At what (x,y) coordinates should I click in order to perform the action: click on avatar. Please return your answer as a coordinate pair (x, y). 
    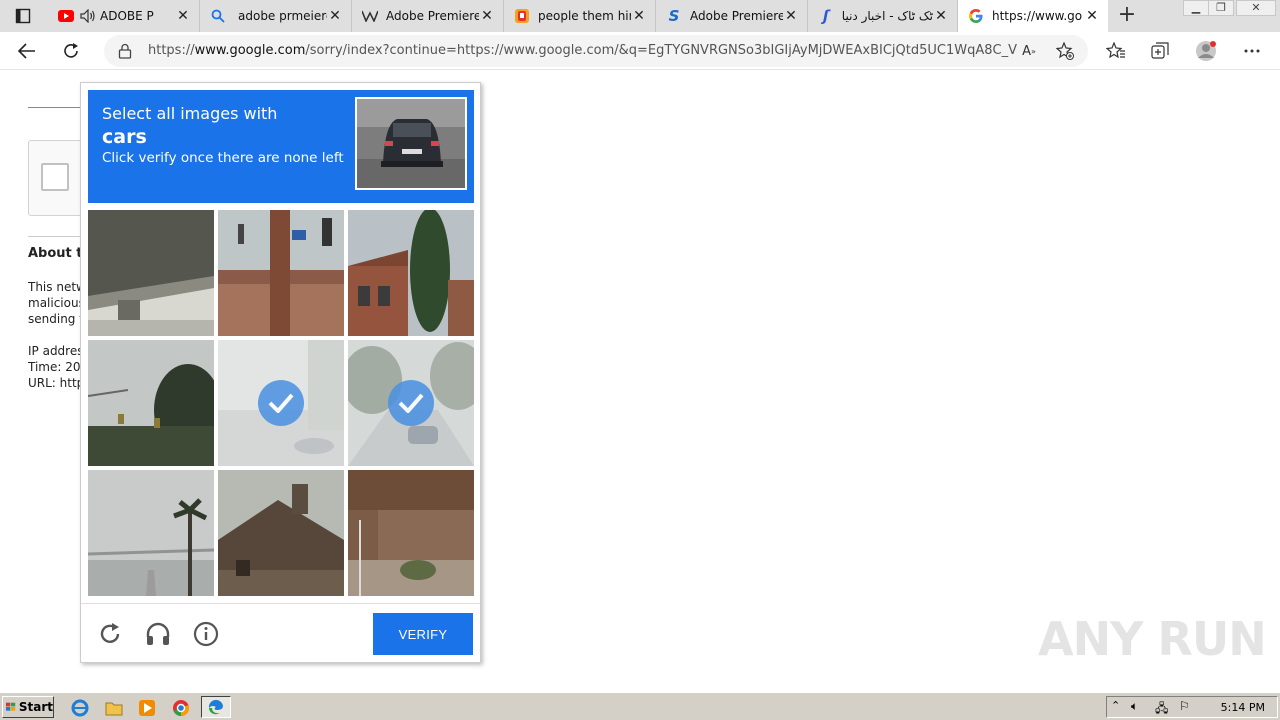
    Looking at the image, I should click on (1206, 51).